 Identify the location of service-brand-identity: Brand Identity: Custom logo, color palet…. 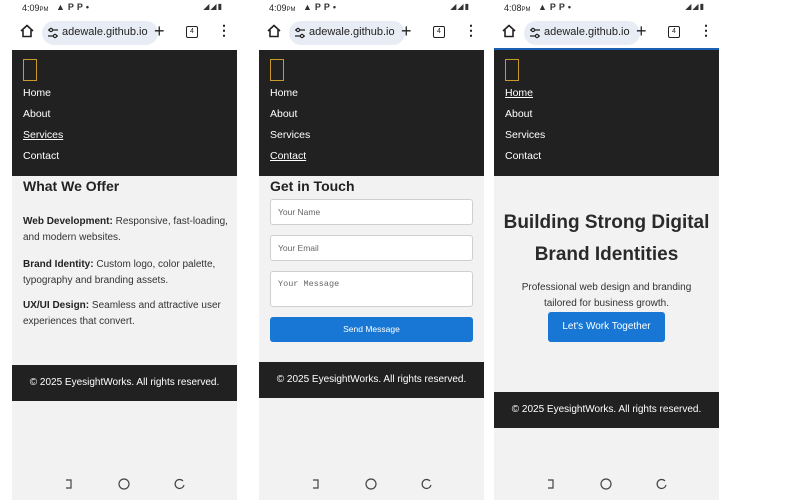
(119, 272).